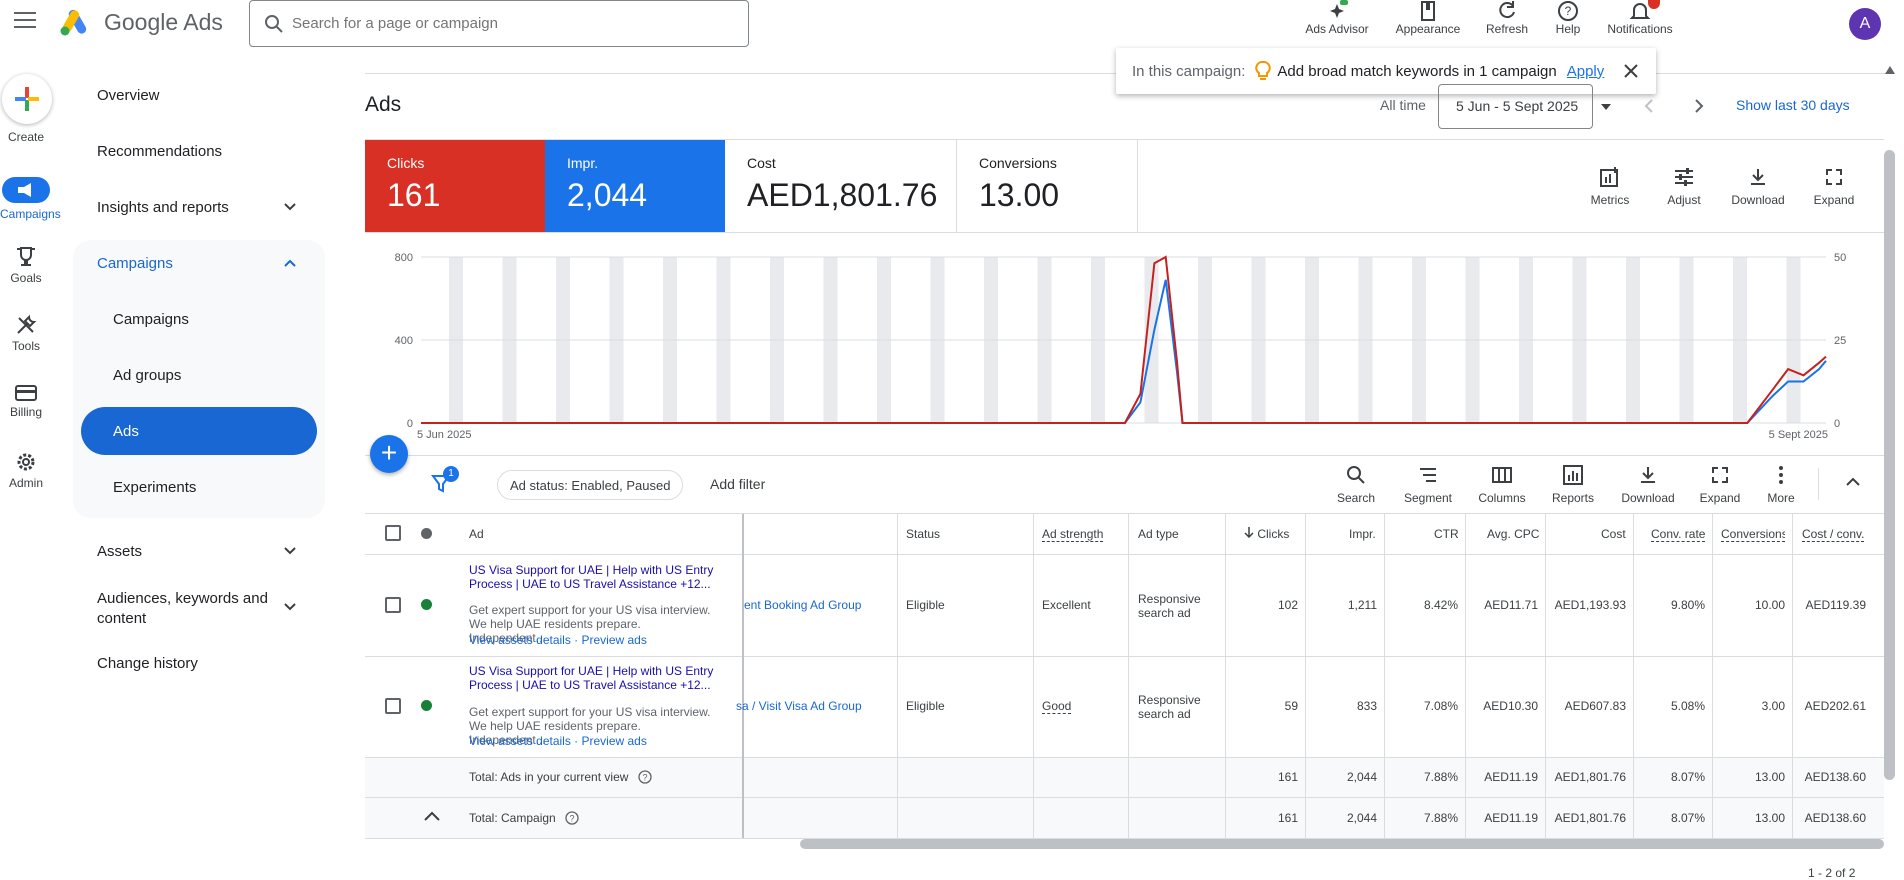 The image size is (1904, 880). What do you see at coordinates (607, 195) in the screenshot?
I see `metric-value: 2,044` at bounding box center [607, 195].